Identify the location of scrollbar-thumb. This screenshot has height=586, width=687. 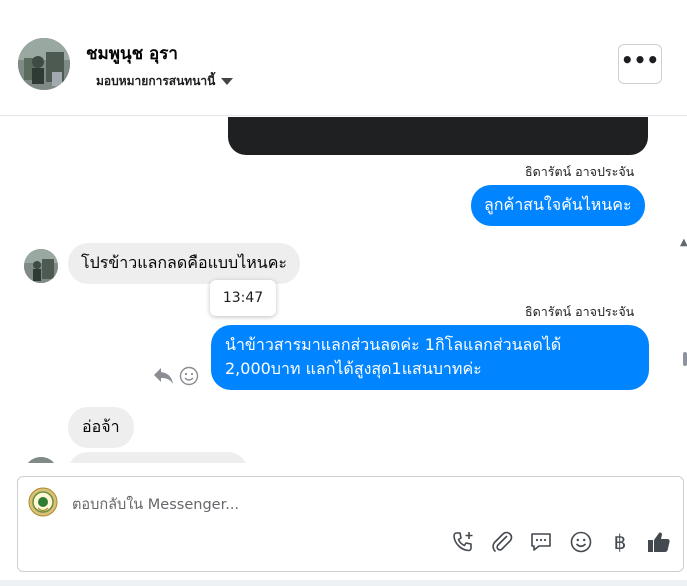
(685, 359).